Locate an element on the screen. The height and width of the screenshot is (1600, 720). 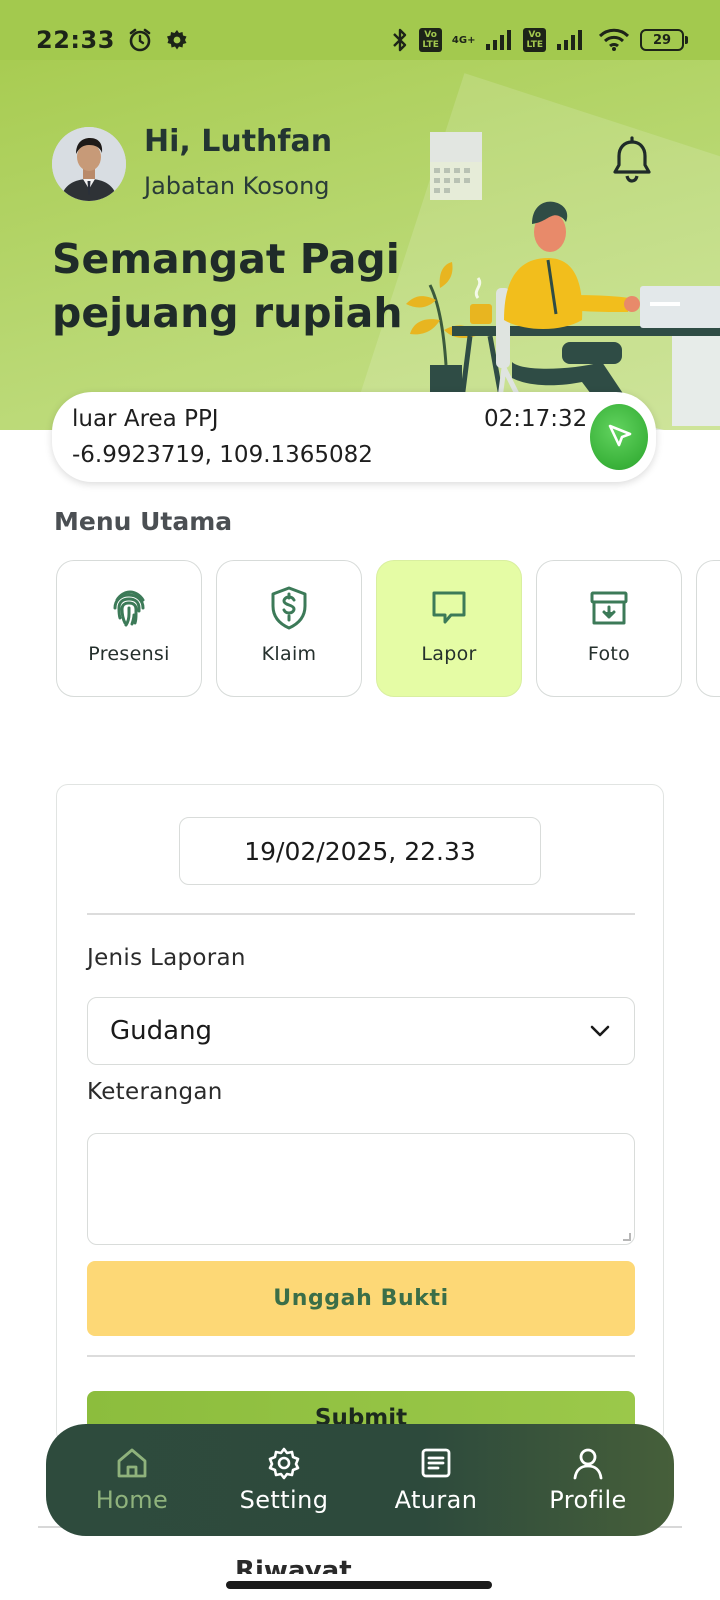
report-type-value: Gudang is located at coordinates (161, 1031).